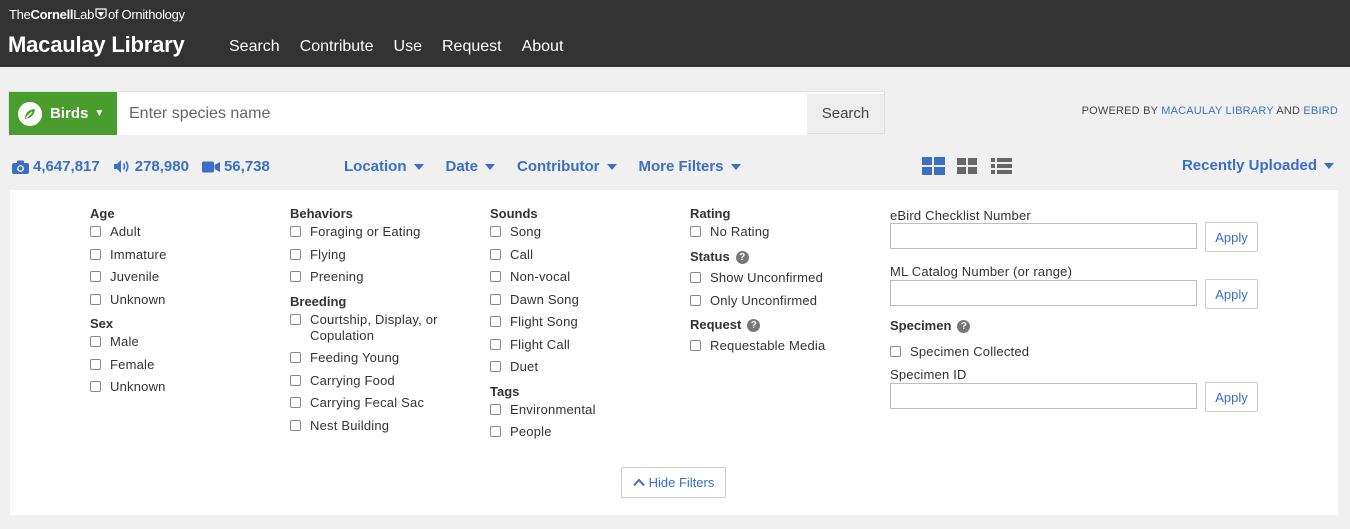  I want to click on date-filter: Date, so click(471, 166).